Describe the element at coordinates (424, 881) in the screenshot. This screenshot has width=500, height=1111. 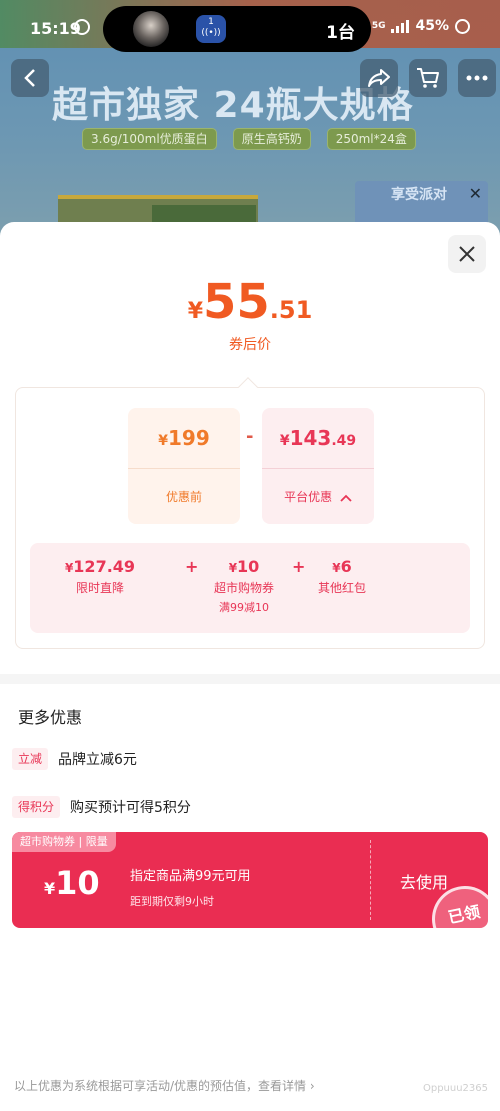
I see `use-coupon-button: 去使用` at that location.